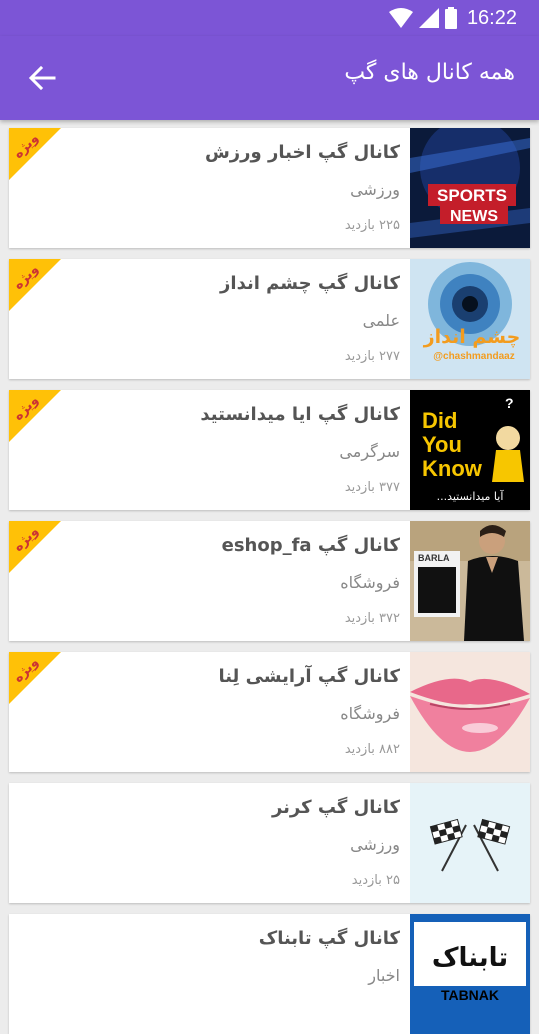  I want to click on page-title: همه کانال های گپ, so click(429, 72).